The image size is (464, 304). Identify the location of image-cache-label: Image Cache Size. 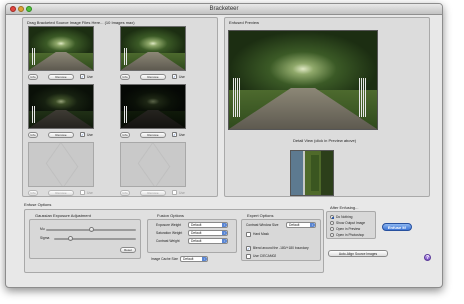
(164, 259).